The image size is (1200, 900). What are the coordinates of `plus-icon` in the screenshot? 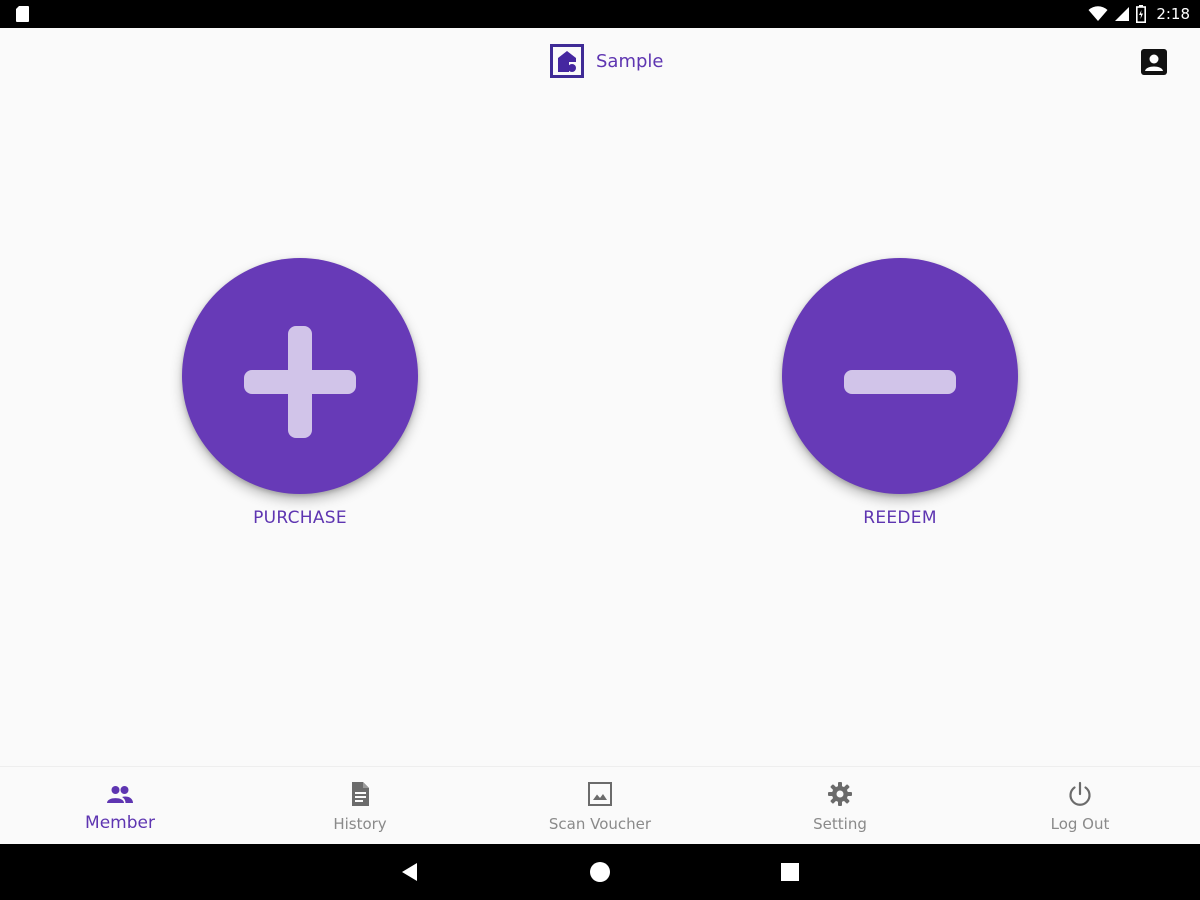 It's located at (300, 382).